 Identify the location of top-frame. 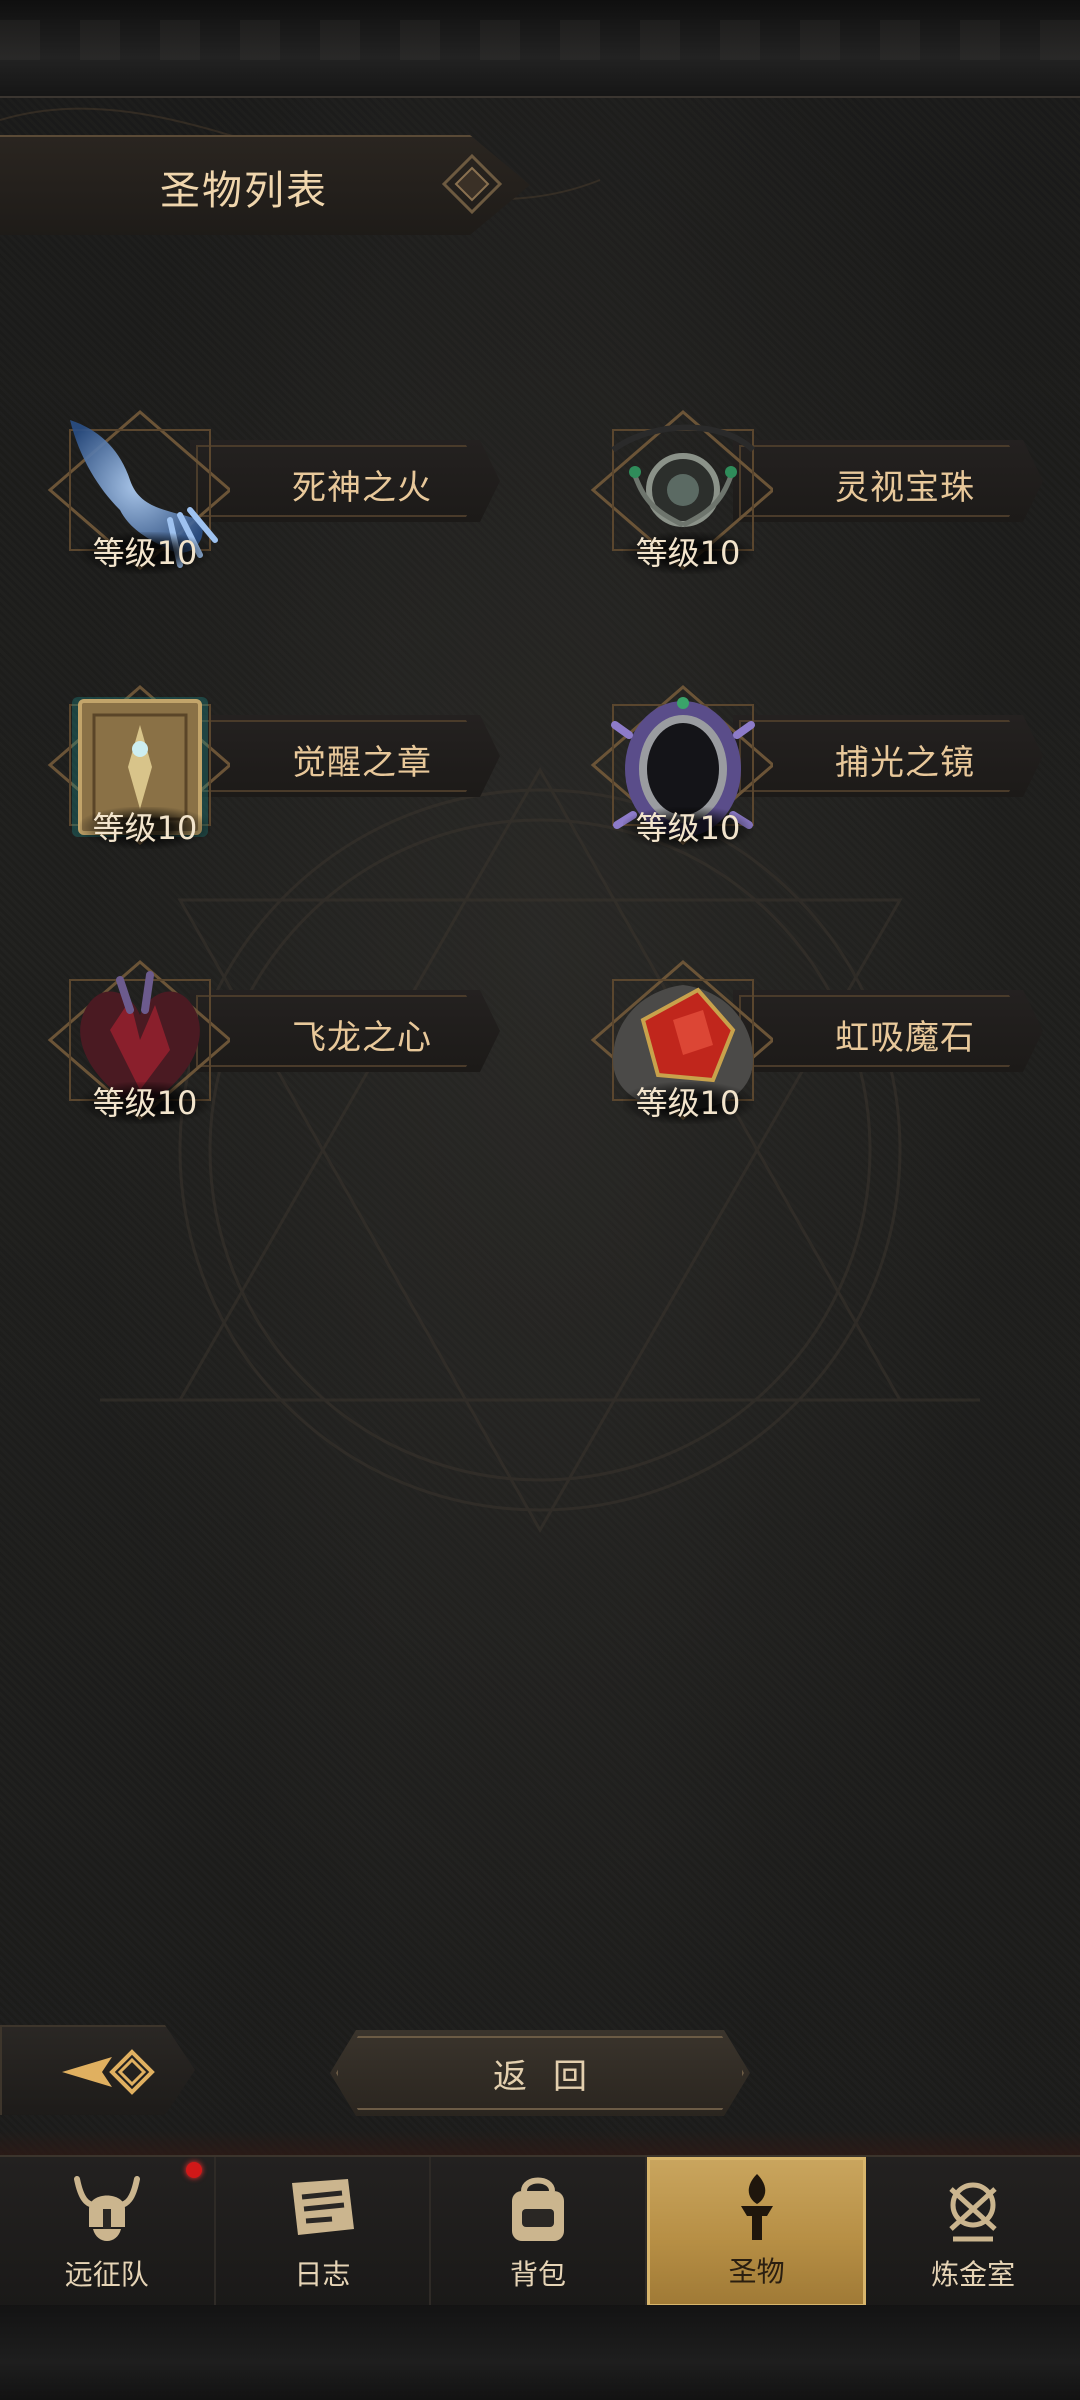
(540, 49).